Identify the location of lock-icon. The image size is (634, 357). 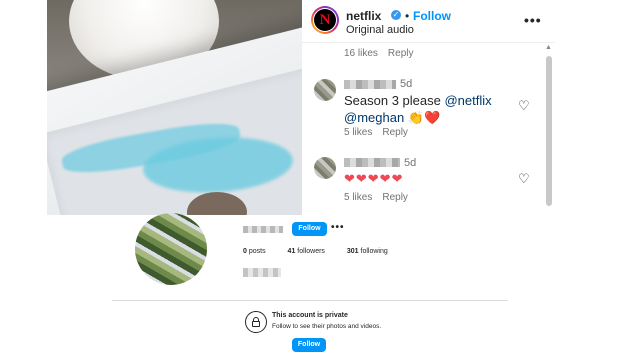
(256, 322).